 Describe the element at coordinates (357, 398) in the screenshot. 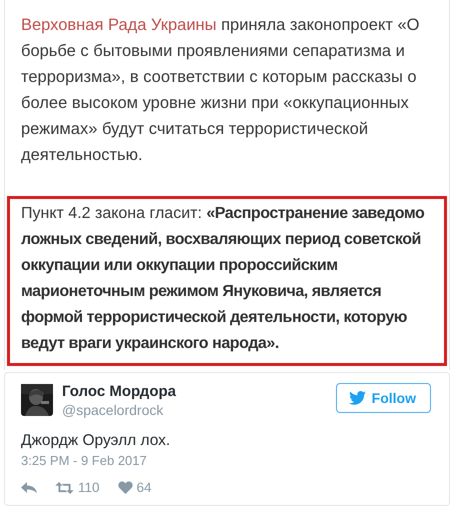

I see `bird-icon` at that location.